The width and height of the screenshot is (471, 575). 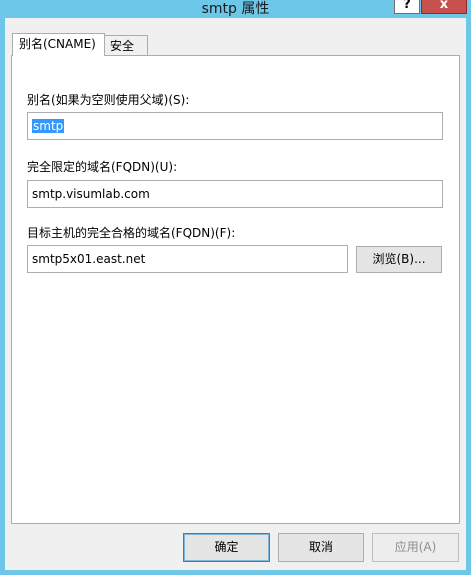 What do you see at coordinates (415, 547) in the screenshot?
I see `apply-button: 应用(A)` at bounding box center [415, 547].